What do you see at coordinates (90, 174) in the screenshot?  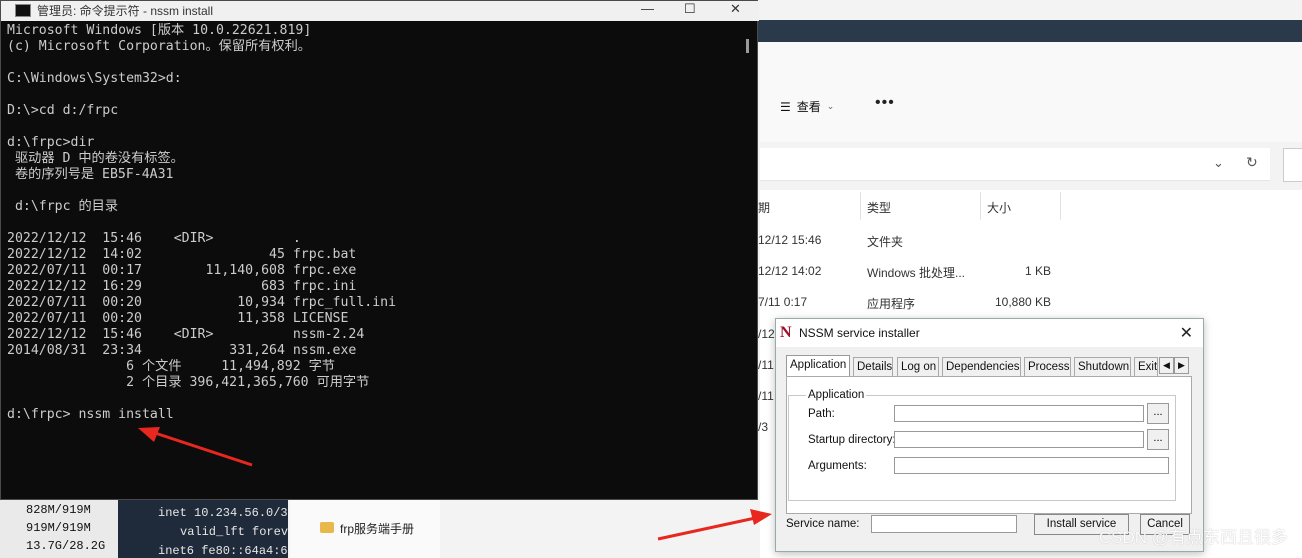 I see `cmd-line: 卷的序列号是 EB5F-4A31` at bounding box center [90, 174].